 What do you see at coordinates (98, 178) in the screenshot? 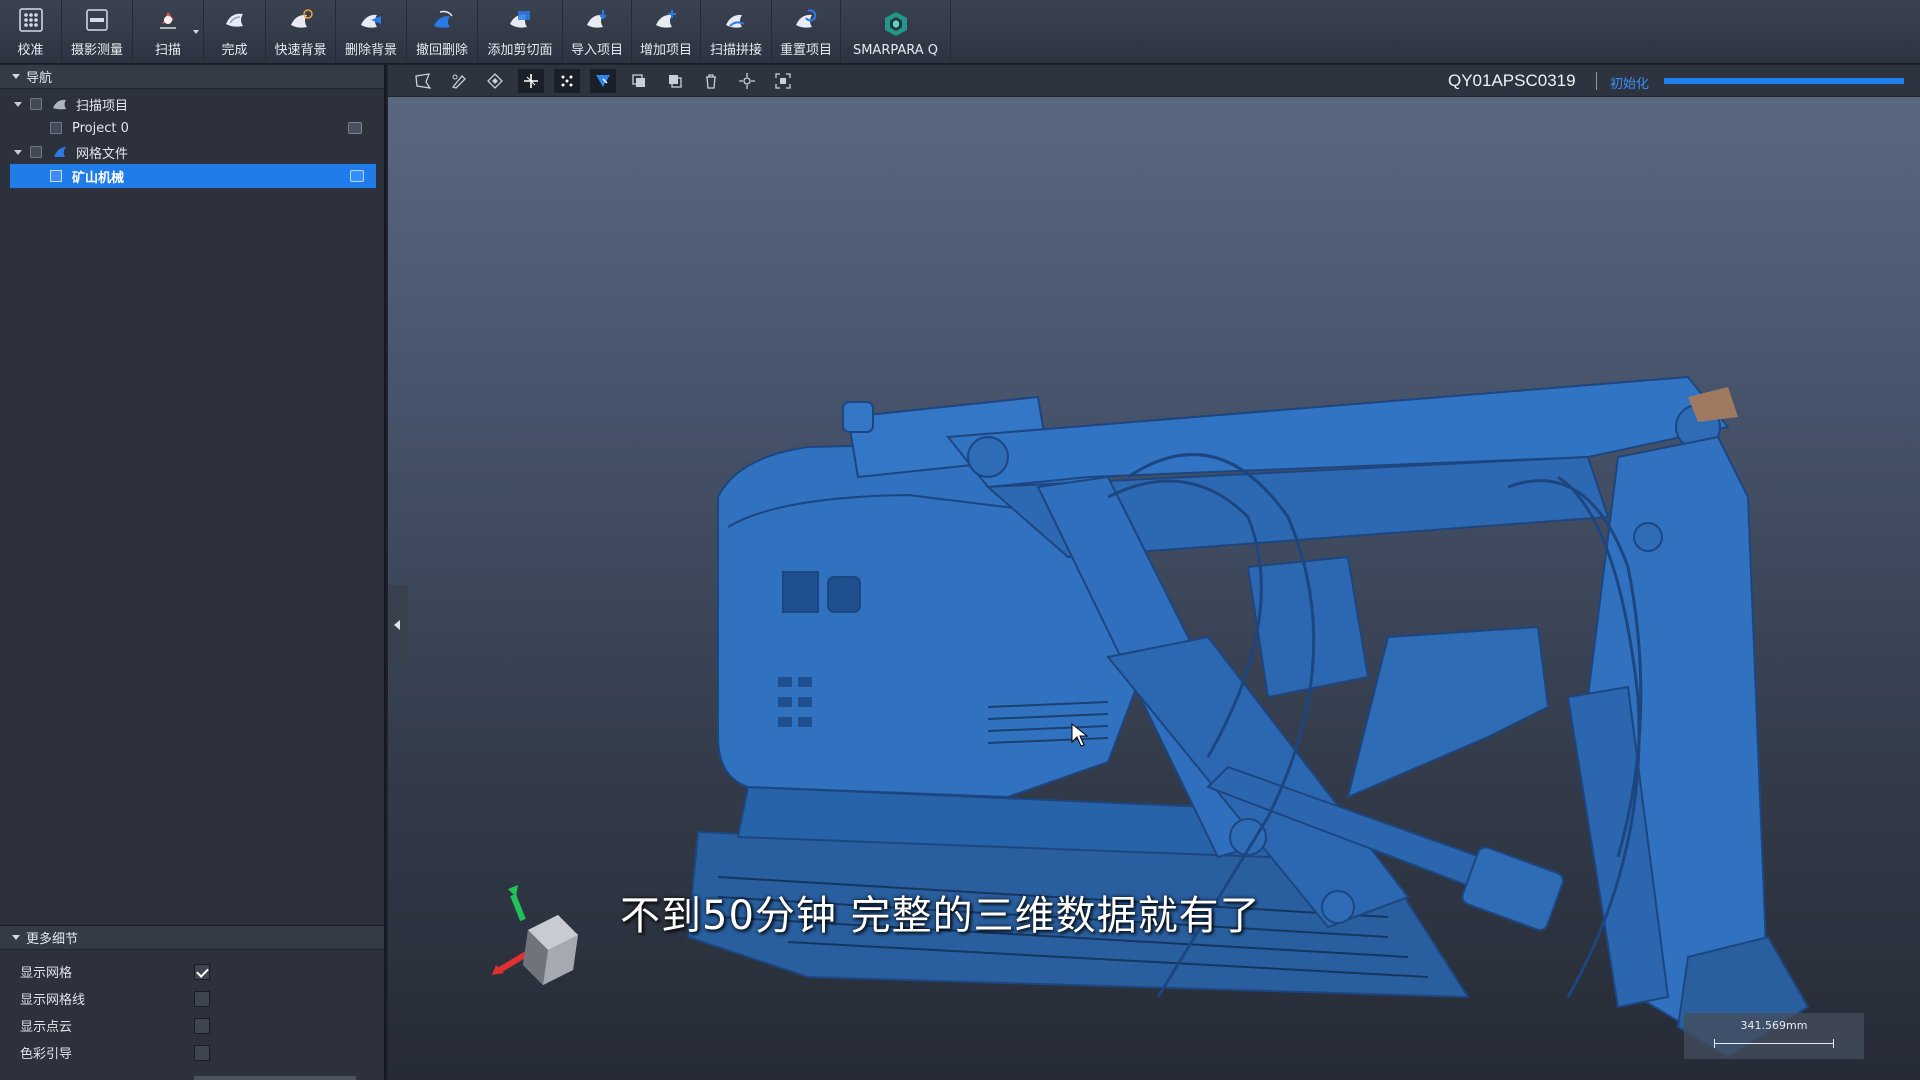
I see `tree-item-label: 矿山机械` at bounding box center [98, 178].